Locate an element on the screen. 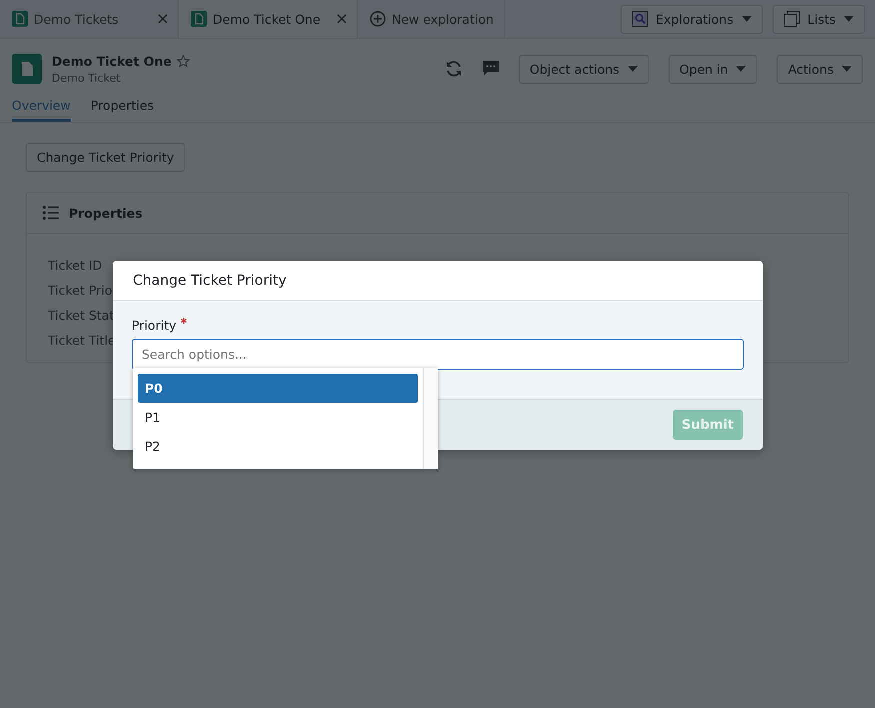 This screenshot has height=708, width=875. menu-button: Lists is located at coordinates (818, 19).